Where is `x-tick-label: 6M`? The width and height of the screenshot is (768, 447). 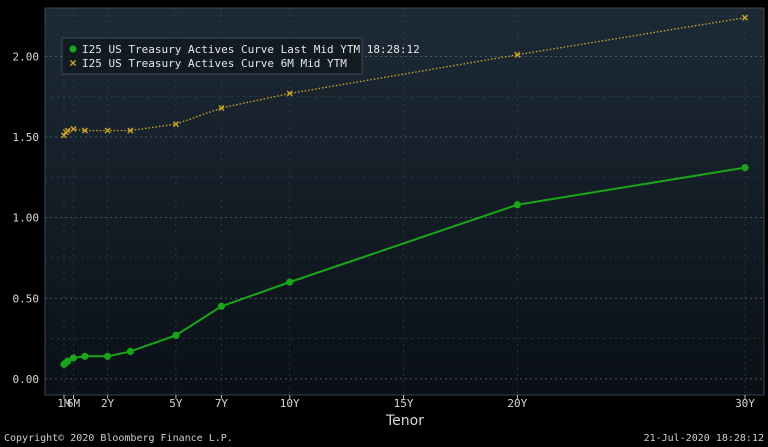 x-tick-label: 6M is located at coordinates (74, 403).